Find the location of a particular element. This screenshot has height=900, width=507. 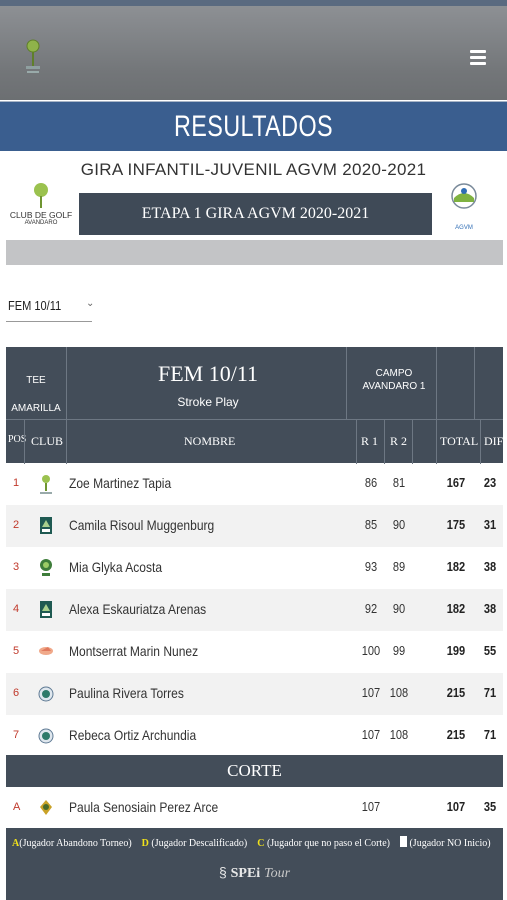

category-heading: FEM 10/11 Stroke Play is located at coordinates (208, 383).